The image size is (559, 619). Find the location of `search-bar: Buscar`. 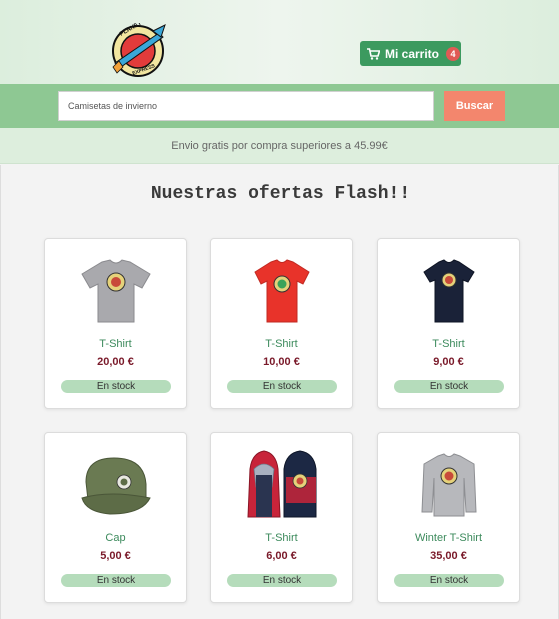

search-bar: Buscar is located at coordinates (279, 106).